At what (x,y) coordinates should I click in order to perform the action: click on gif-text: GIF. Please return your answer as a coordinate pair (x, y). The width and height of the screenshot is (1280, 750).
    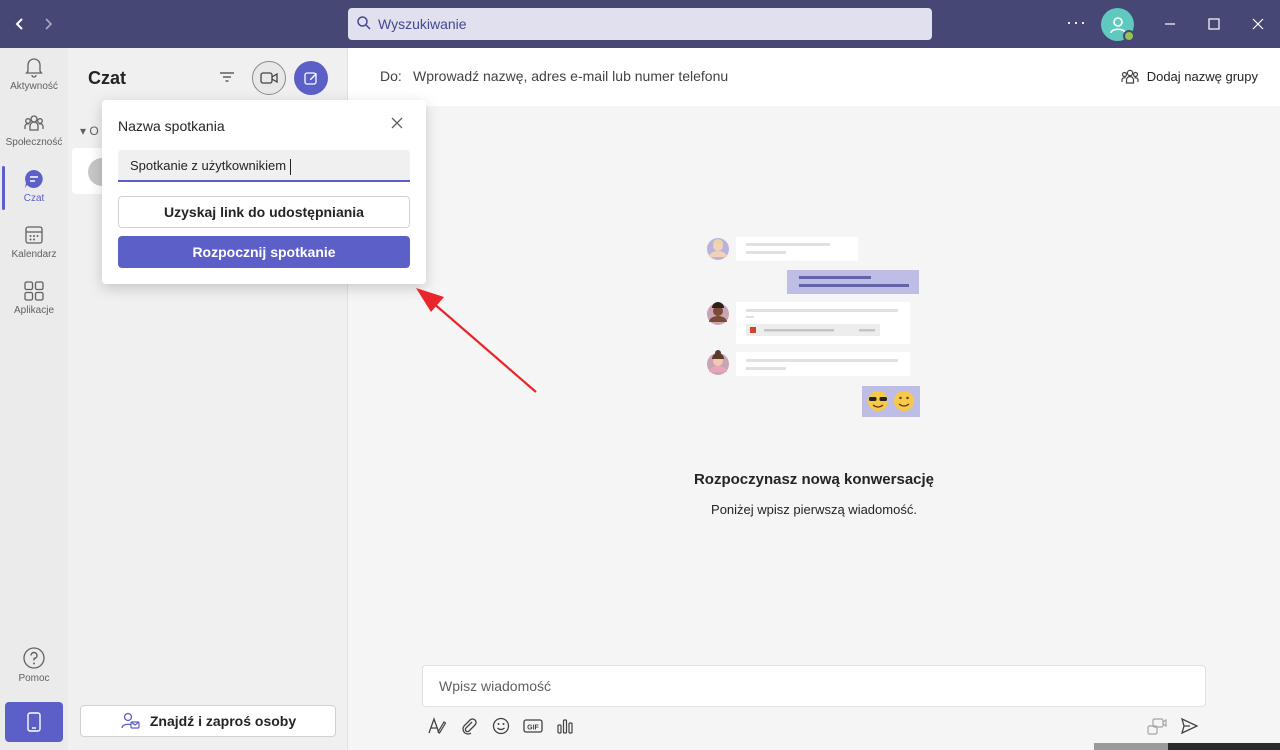
    Looking at the image, I should click on (533, 728).